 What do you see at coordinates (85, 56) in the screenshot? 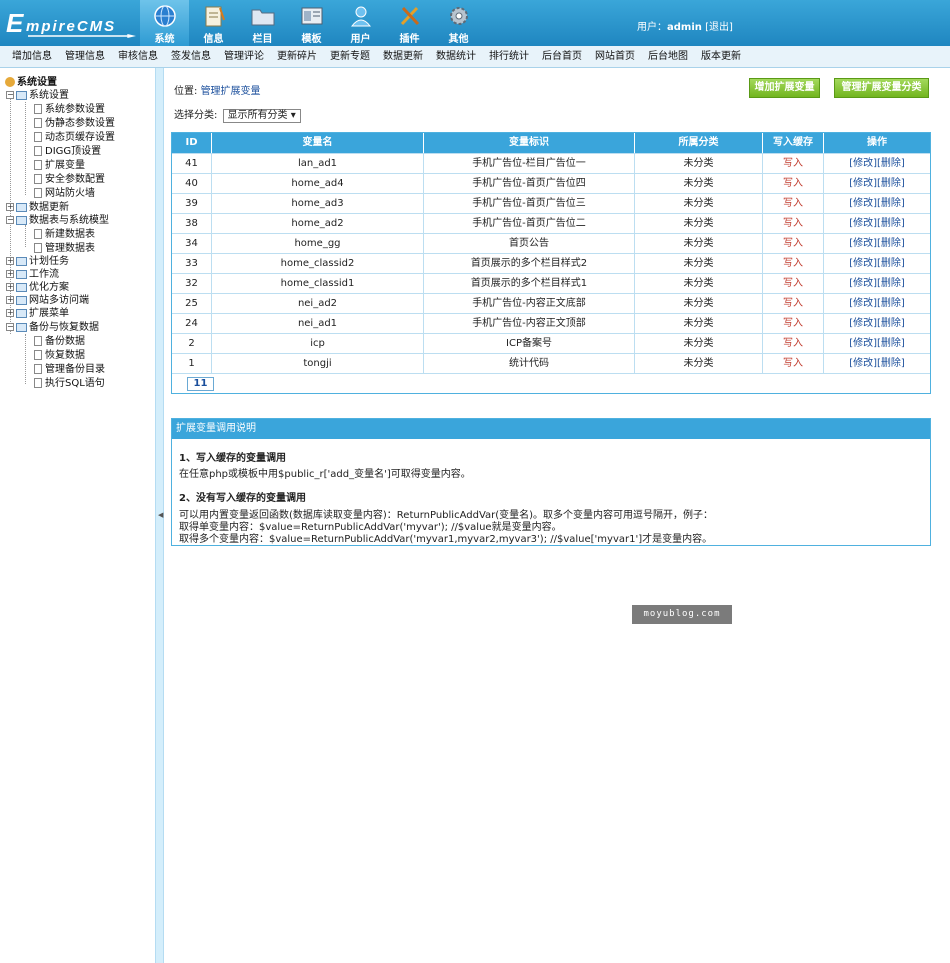
I see `menu-manage-info: 管理信息` at bounding box center [85, 56].